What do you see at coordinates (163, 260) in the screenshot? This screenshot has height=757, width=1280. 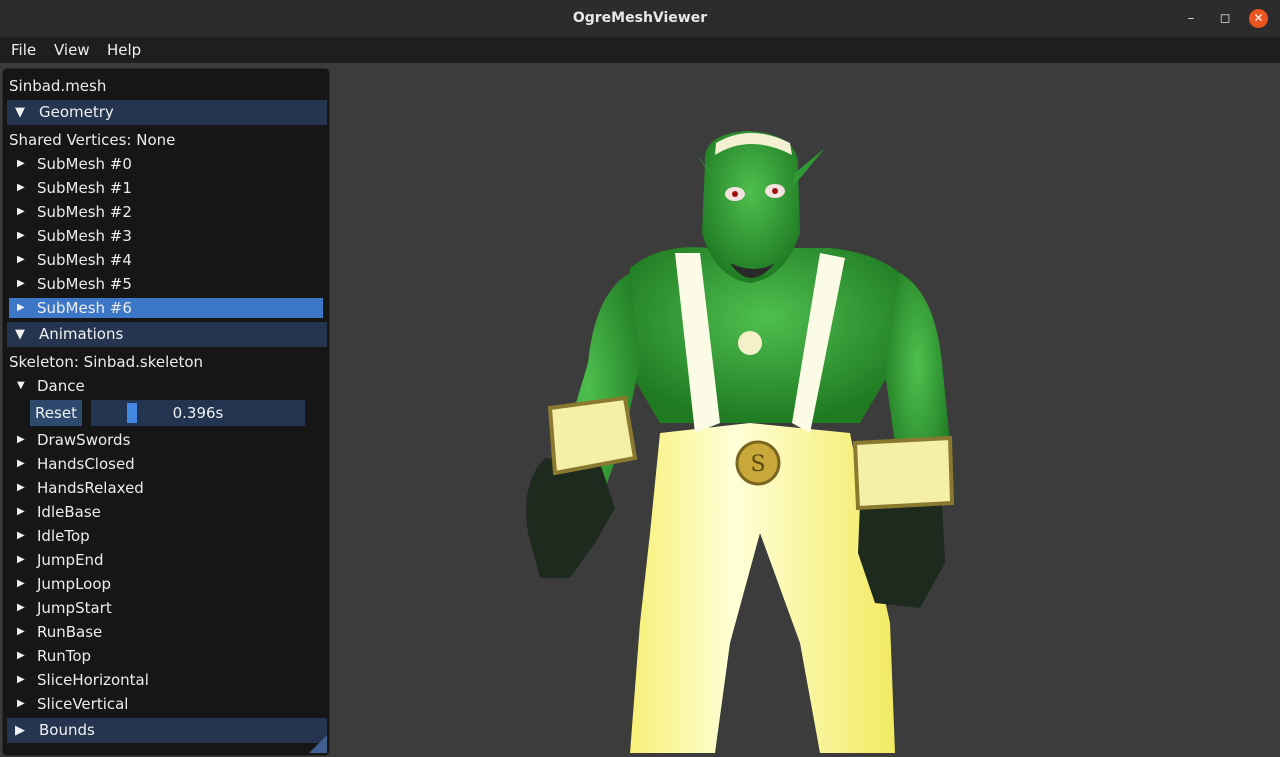 I see `submesh-item: ▶ SubMesh #4` at bounding box center [163, 260].